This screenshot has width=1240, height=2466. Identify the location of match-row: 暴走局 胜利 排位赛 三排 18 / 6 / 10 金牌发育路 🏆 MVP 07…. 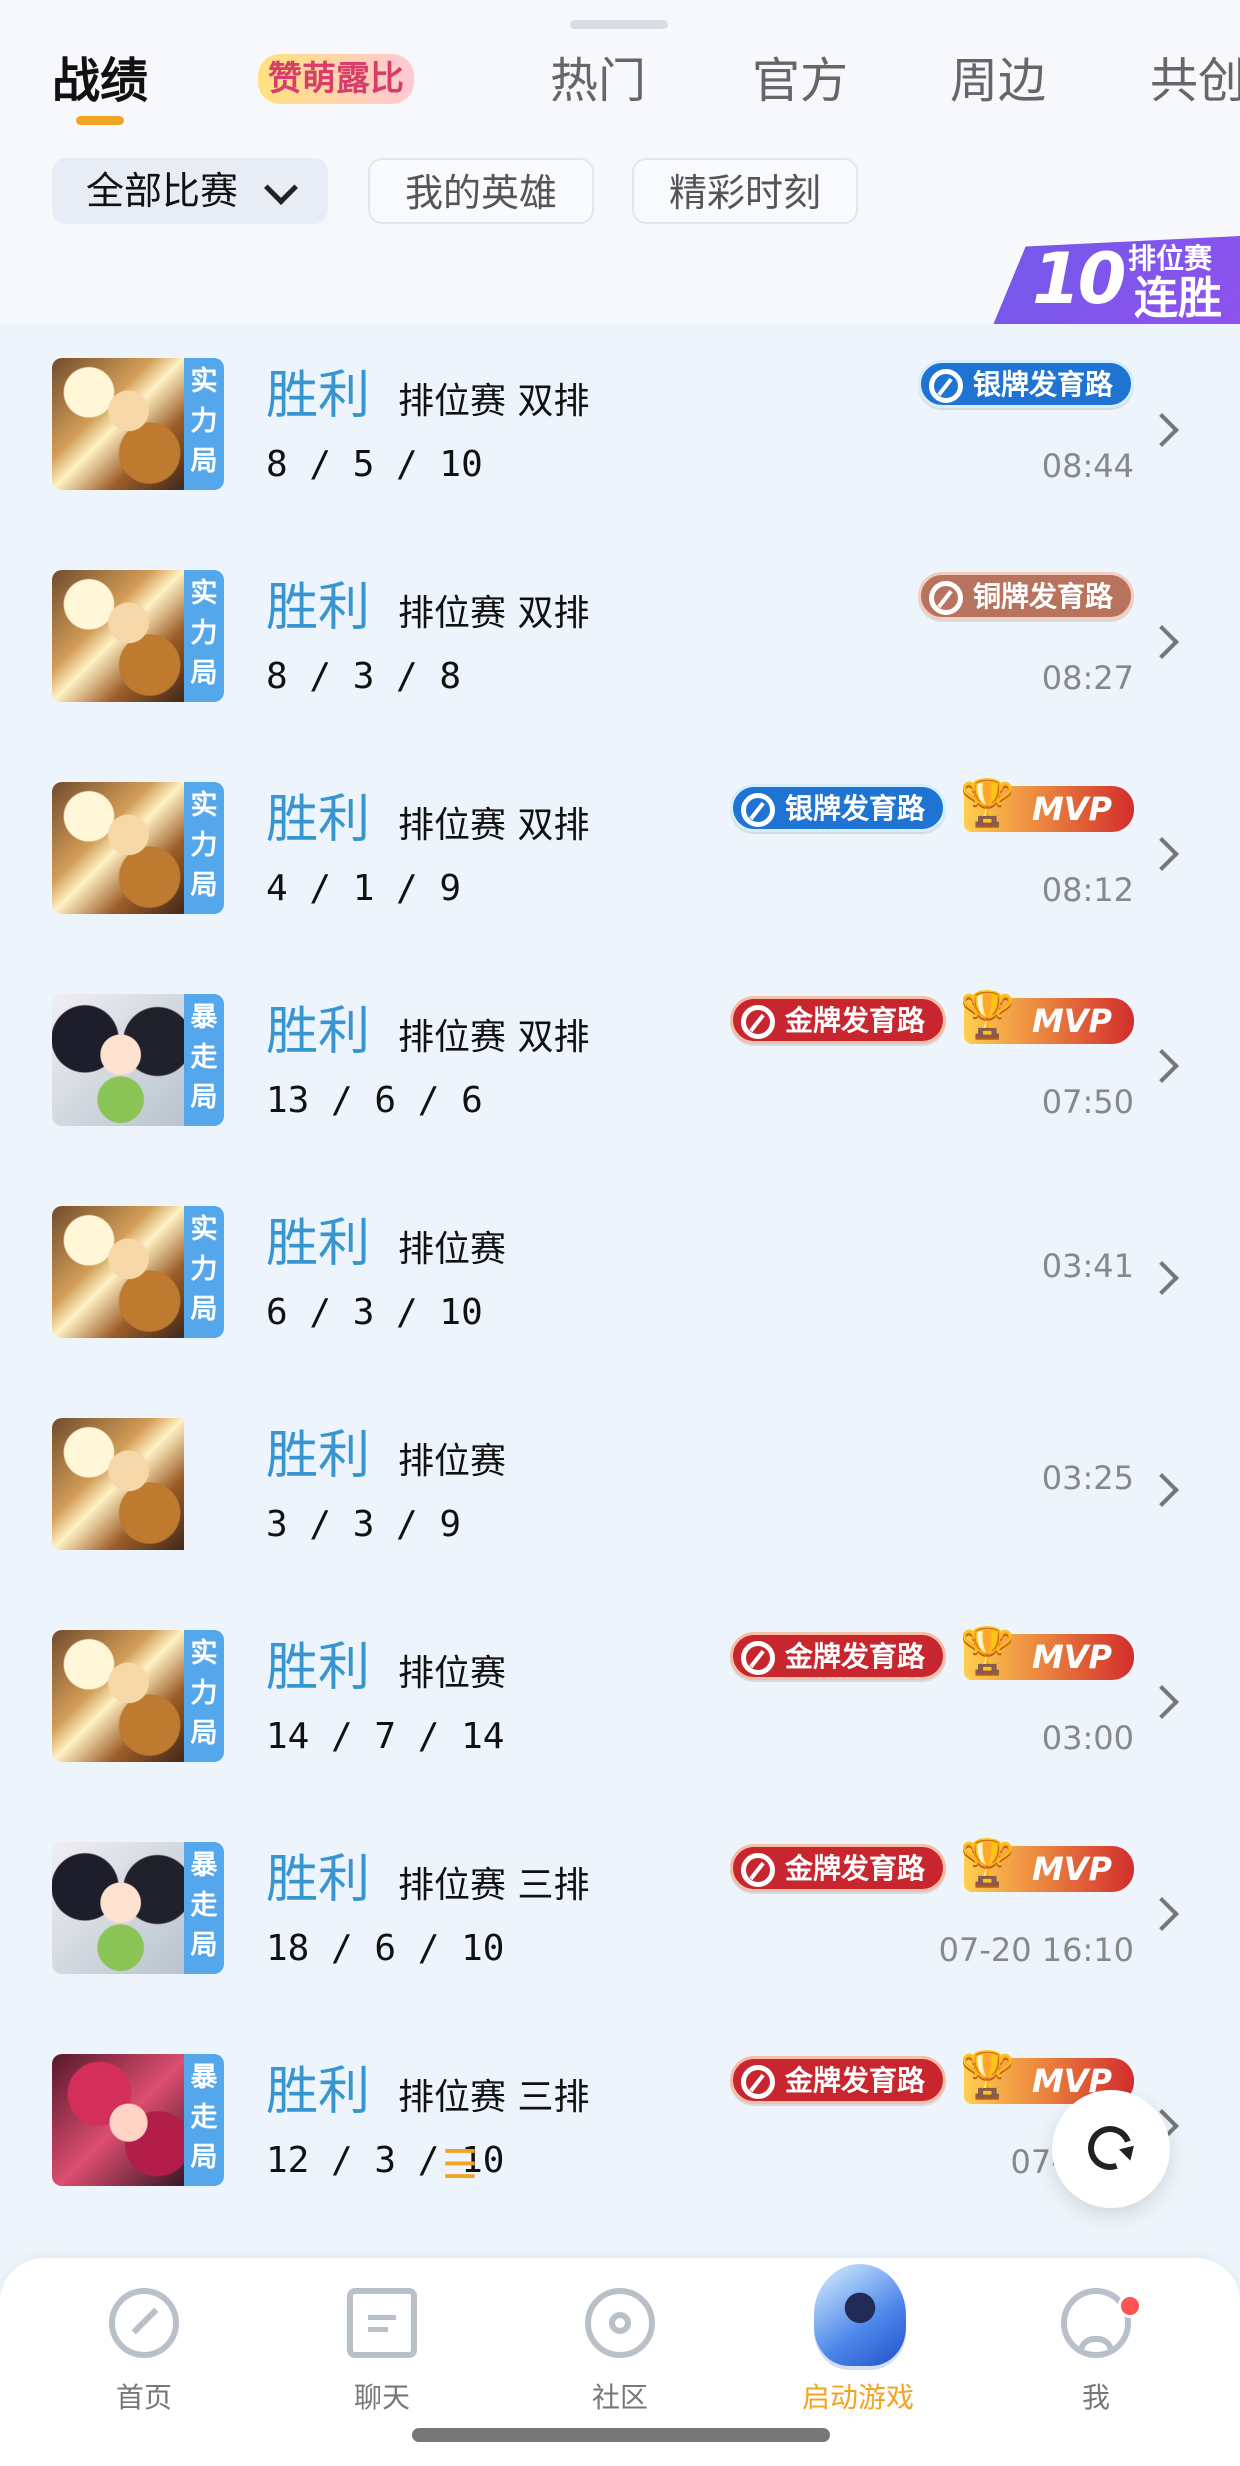
(620, 1914).